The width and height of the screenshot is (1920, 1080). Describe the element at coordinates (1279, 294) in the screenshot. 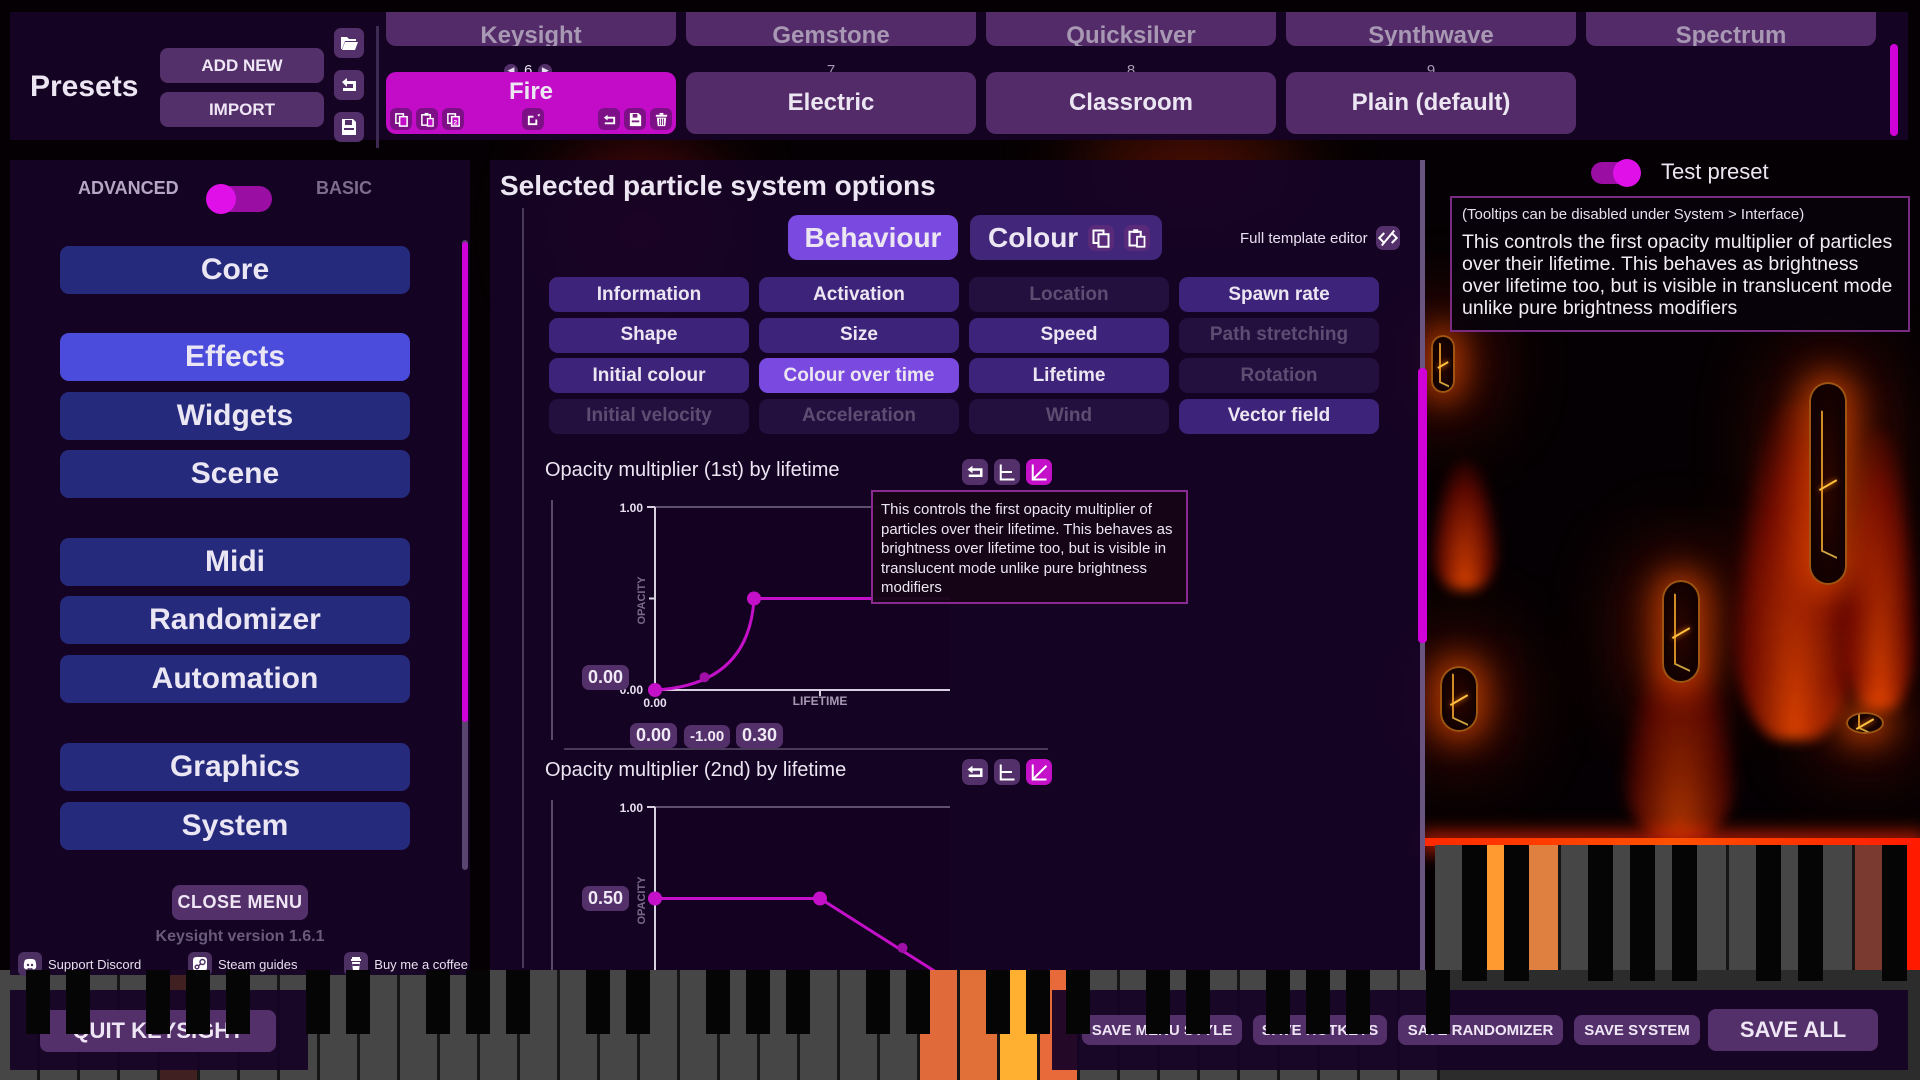

I see `option-spawn-rate: Spawn rate` at that location.